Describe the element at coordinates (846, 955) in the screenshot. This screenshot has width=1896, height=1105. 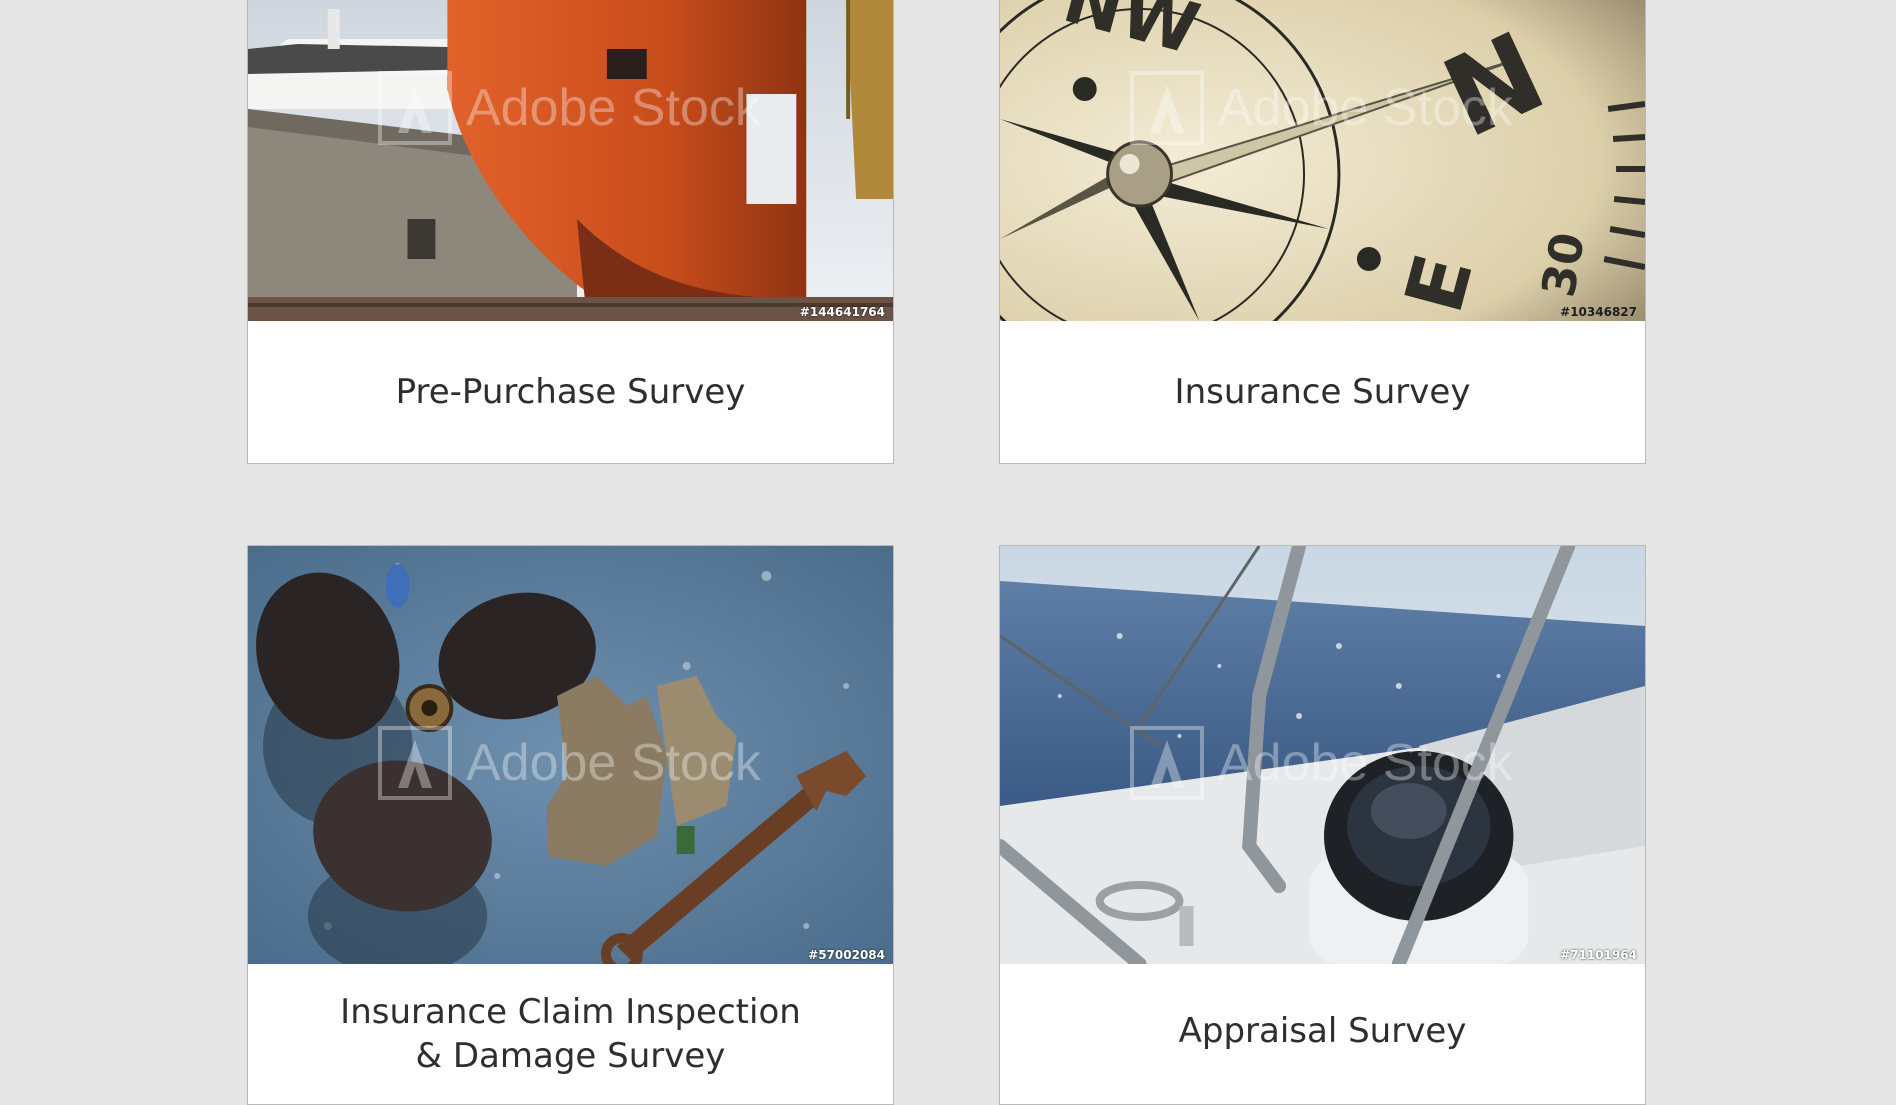
I see `stock-id-label: #57002084` at that location.